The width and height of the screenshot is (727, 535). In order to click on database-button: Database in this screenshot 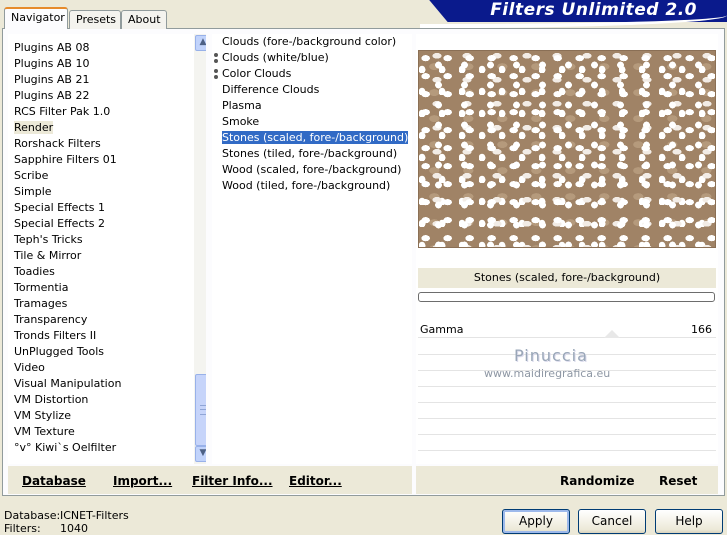, I will do `click(54, 481)`.